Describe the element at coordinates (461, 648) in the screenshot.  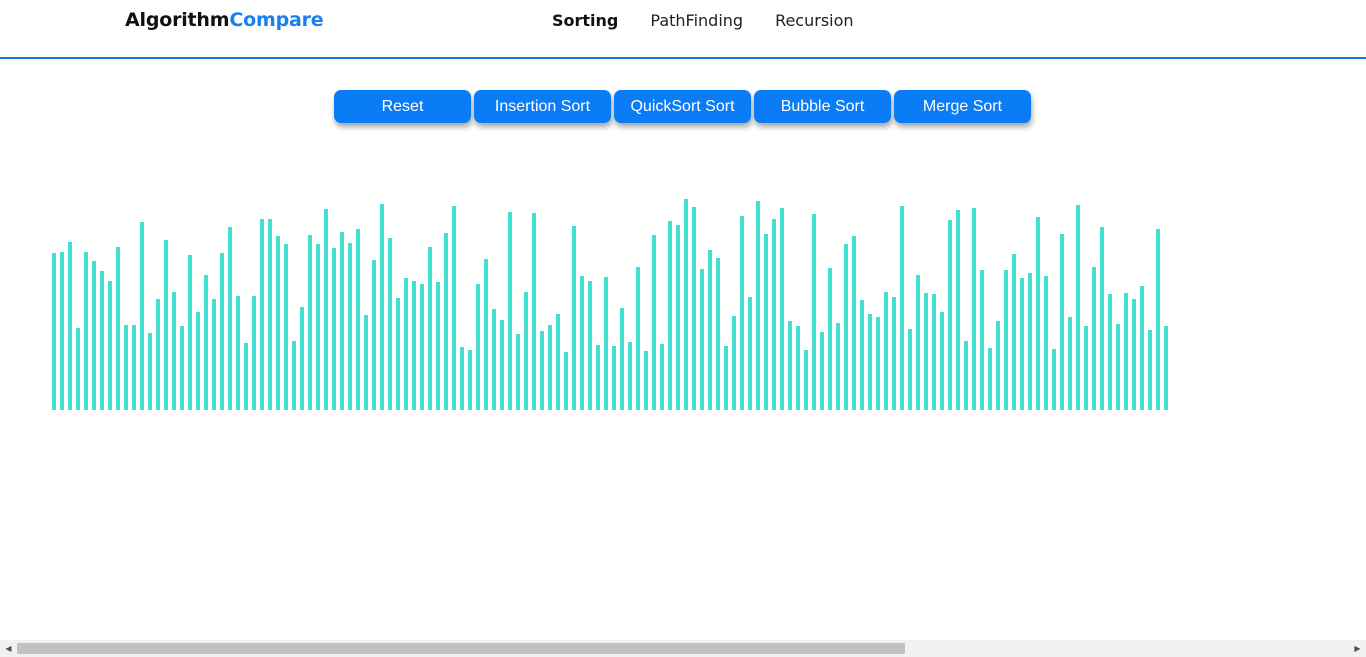
I see `scrollbar-thumb` at that location.